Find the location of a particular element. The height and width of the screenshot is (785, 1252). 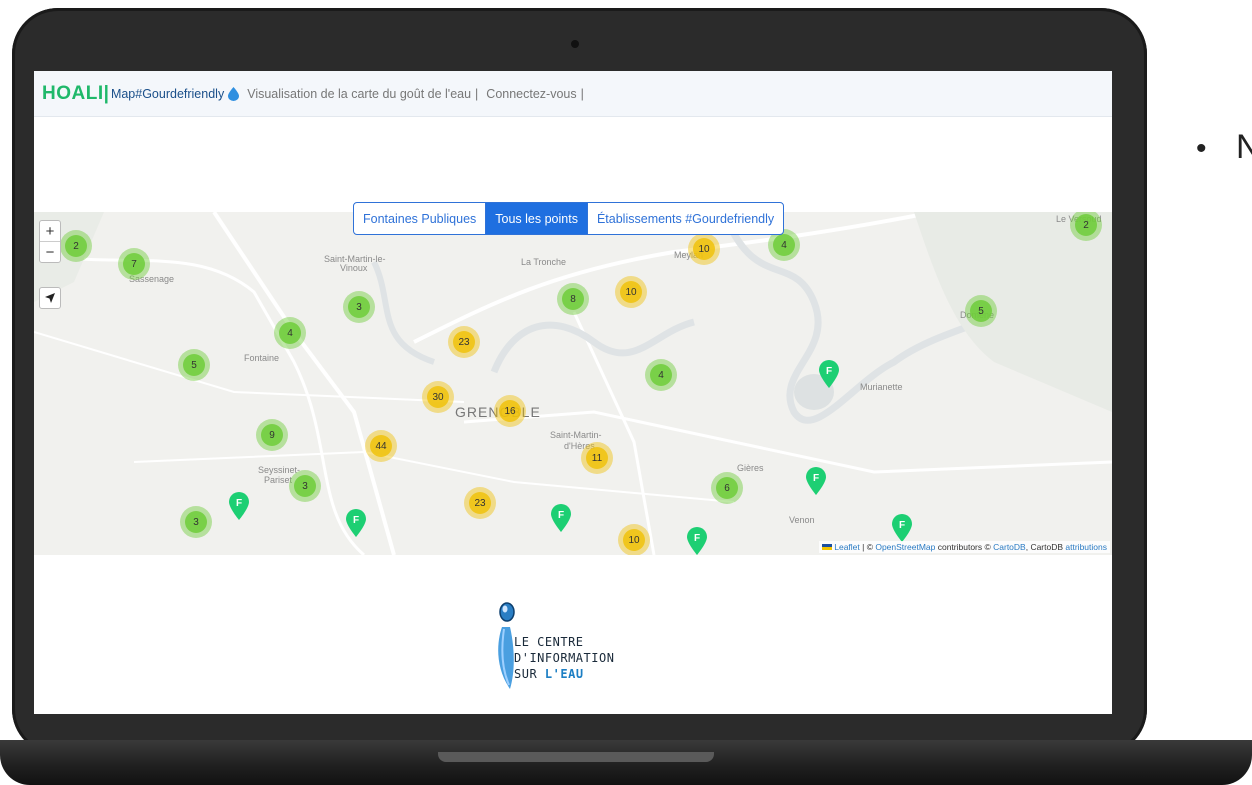

cieau-logo-text: LE CENTRE D'INFORMATION SUR L'EAU is located at coordinates (564, 658).